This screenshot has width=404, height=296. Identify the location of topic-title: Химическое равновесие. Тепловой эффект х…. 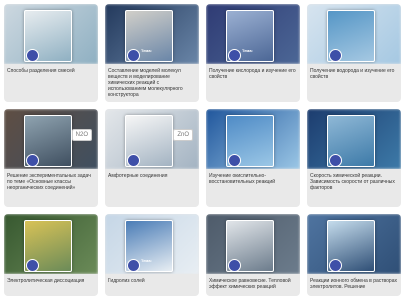
(250, 284).